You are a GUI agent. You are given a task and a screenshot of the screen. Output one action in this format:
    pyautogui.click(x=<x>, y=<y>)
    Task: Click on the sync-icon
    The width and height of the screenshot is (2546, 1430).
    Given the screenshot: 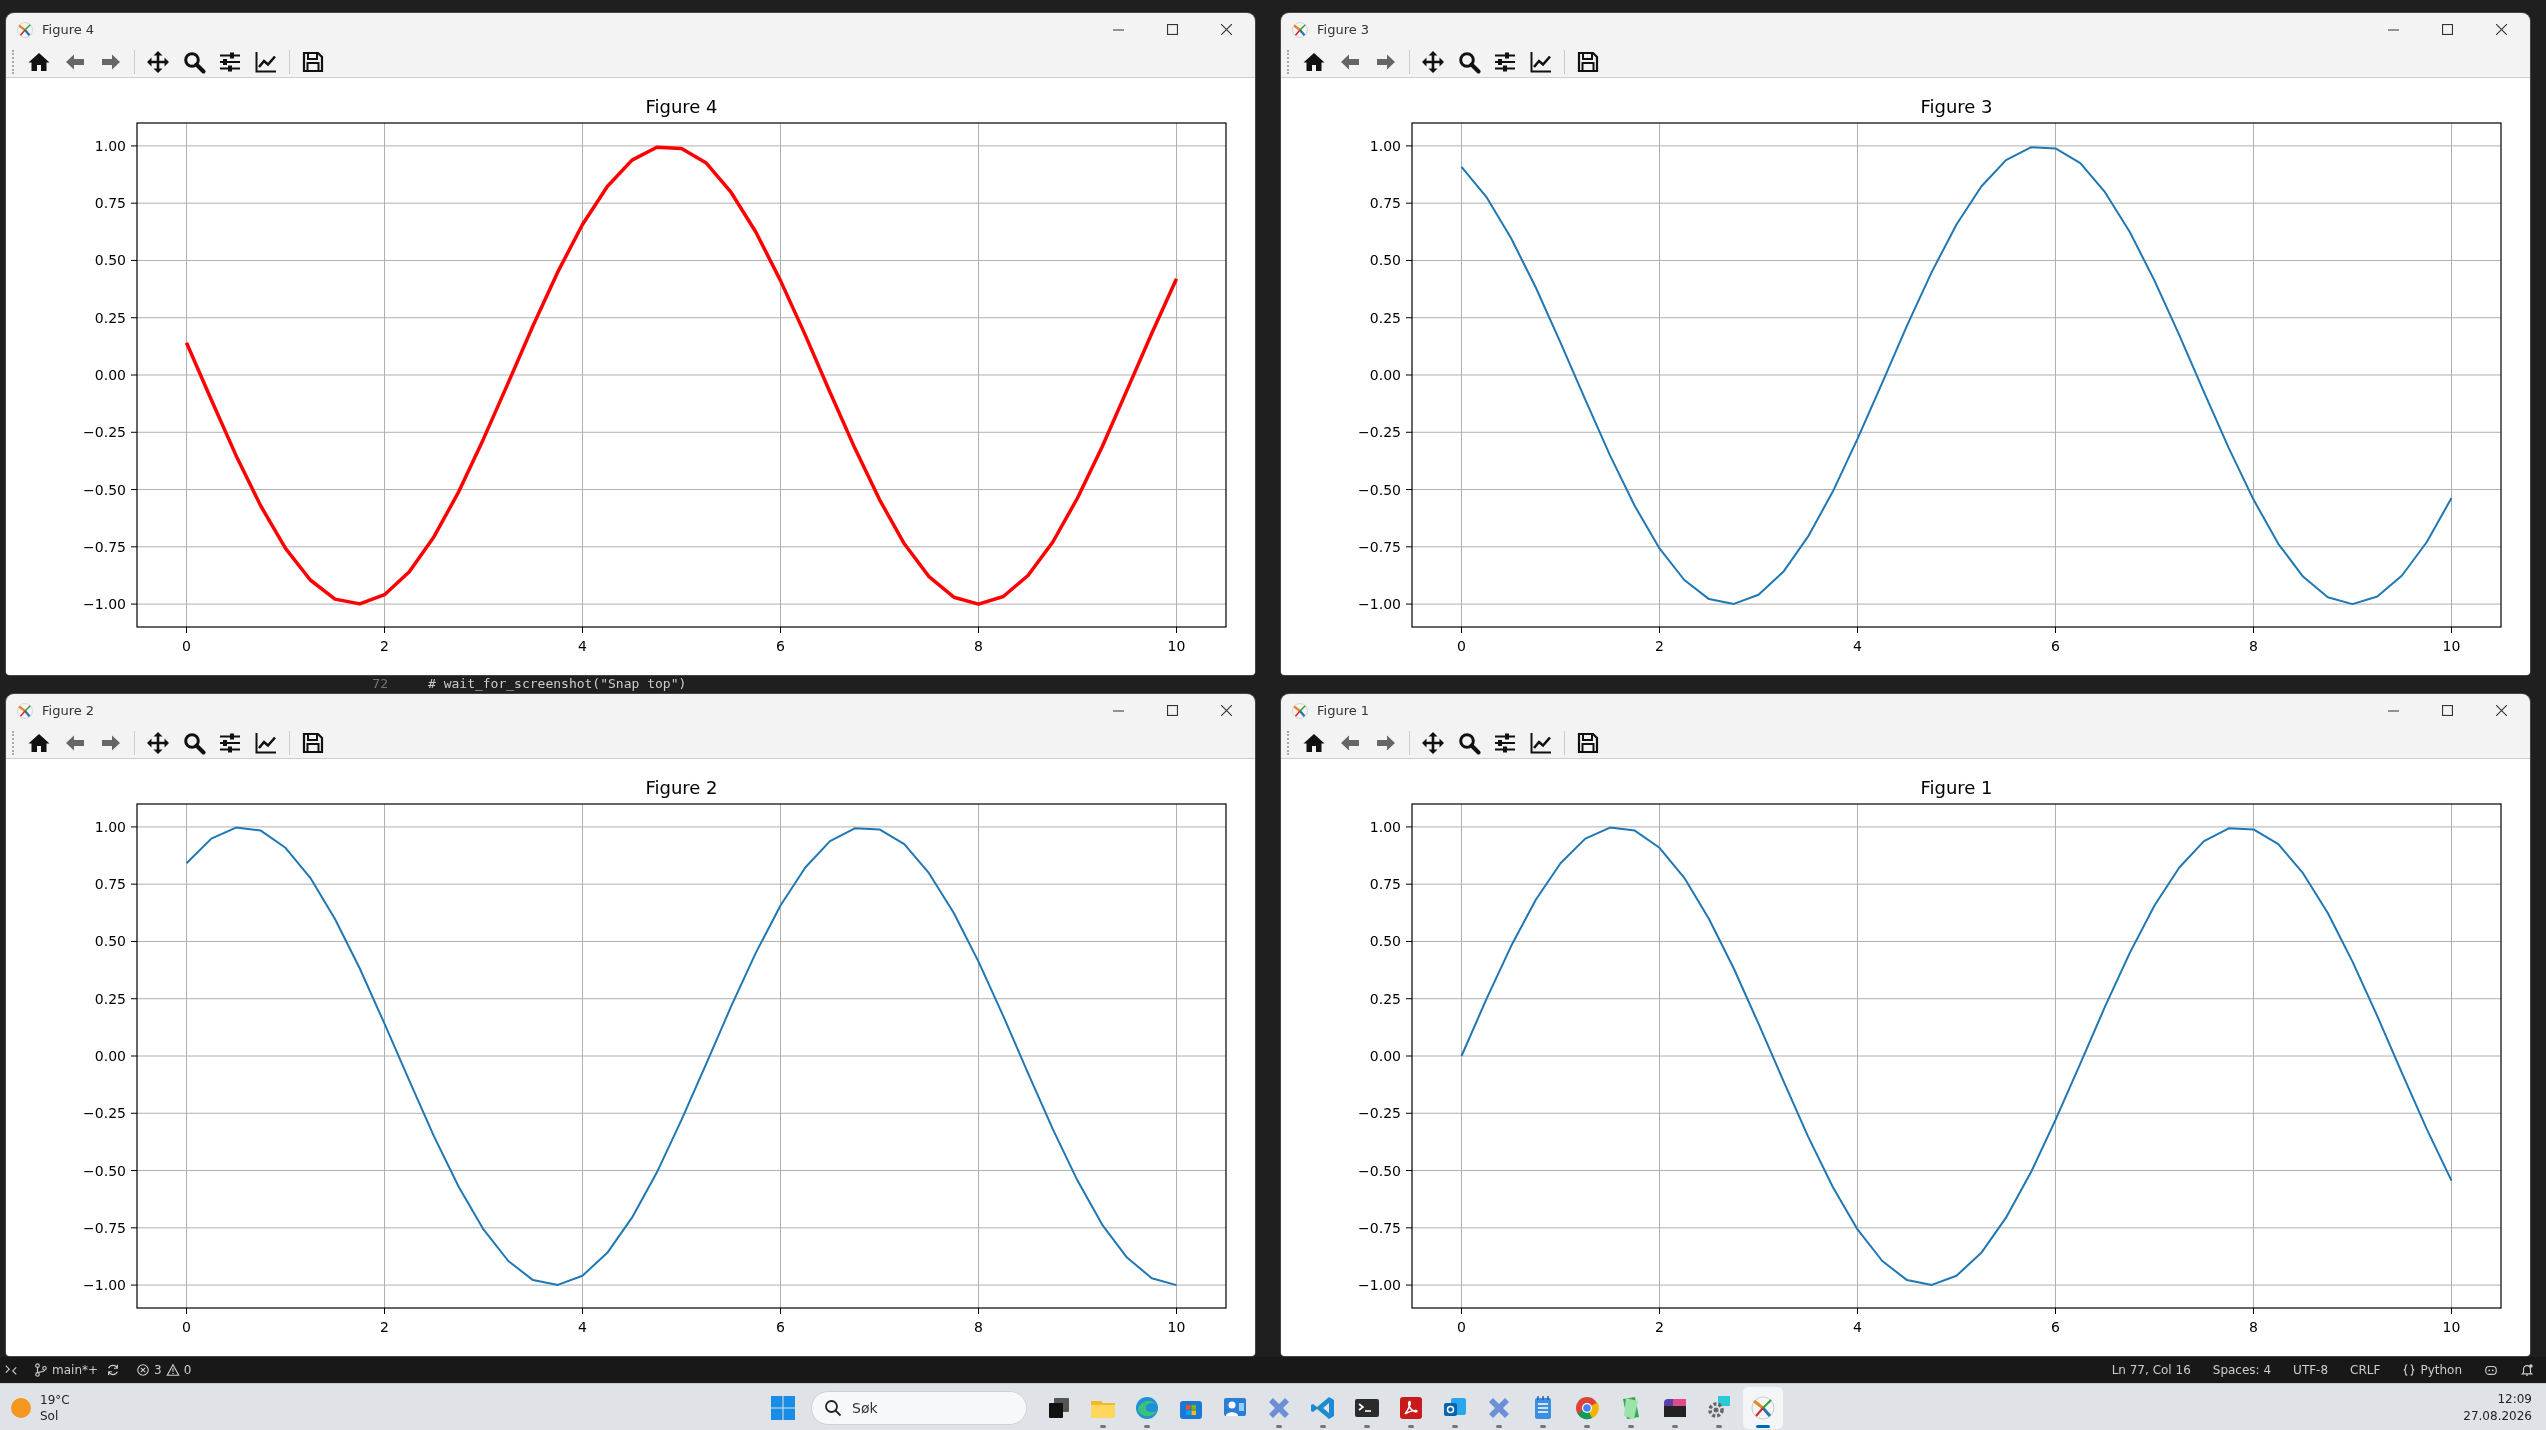 What is the action you would take?
    pyautogui.click(x=113, y=1370)
    